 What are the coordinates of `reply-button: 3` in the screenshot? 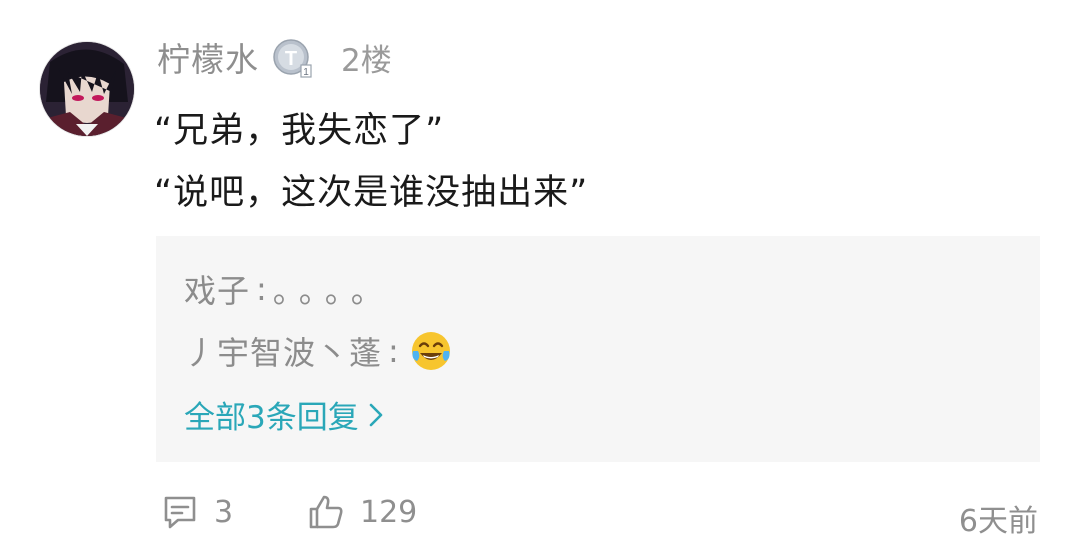 It's located at (196, 512).